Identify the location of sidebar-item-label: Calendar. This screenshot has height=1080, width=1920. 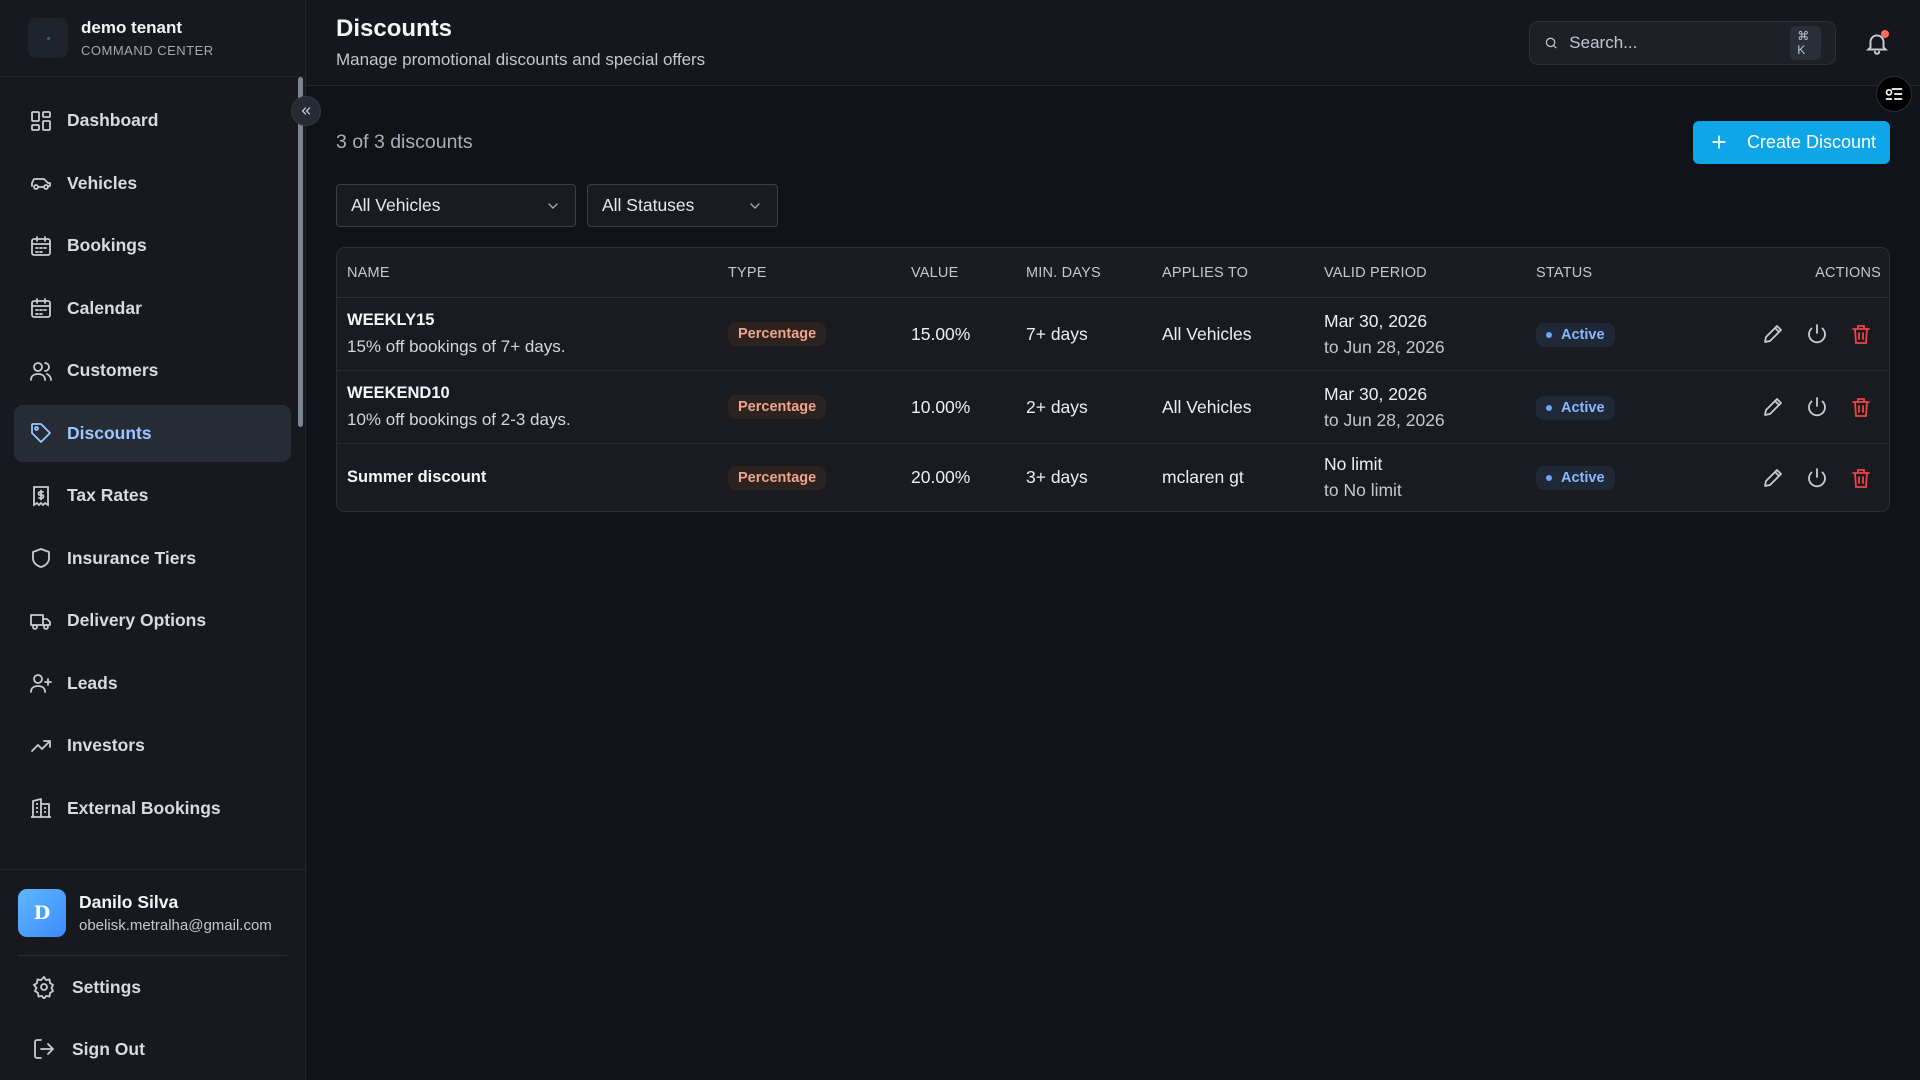
(104, 307).